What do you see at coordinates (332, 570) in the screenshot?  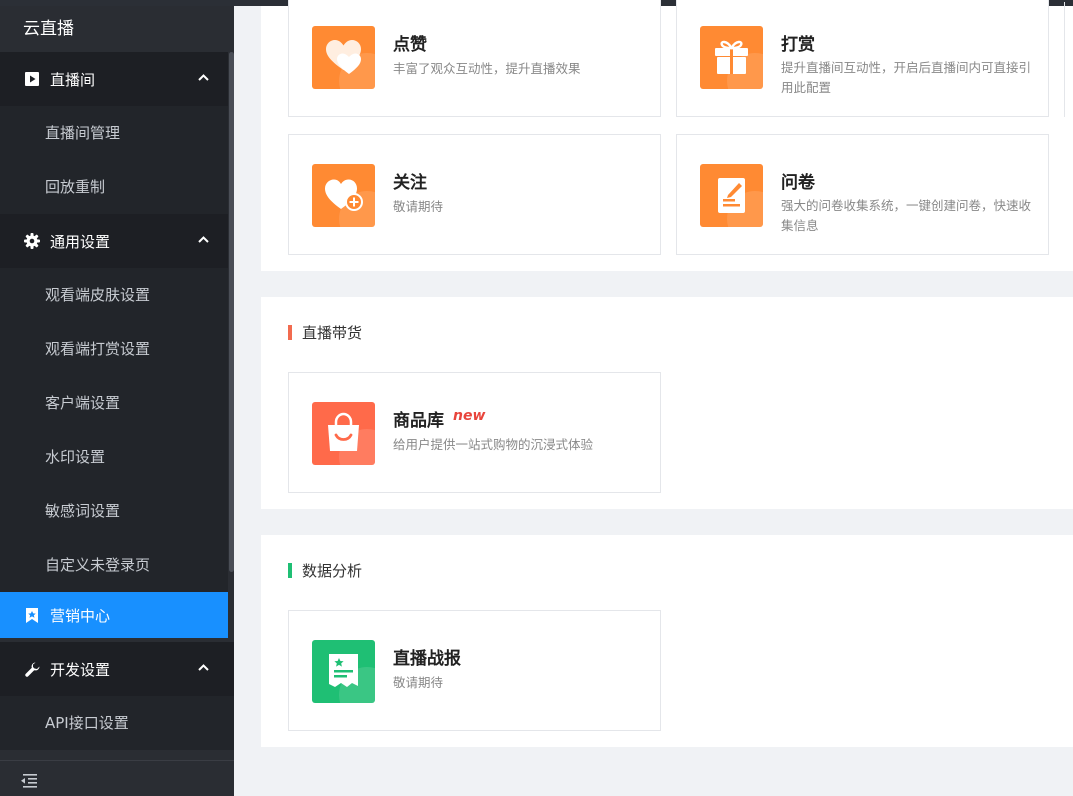 I see `section-title-text: 数据分析` at bounding box center [332, 570].